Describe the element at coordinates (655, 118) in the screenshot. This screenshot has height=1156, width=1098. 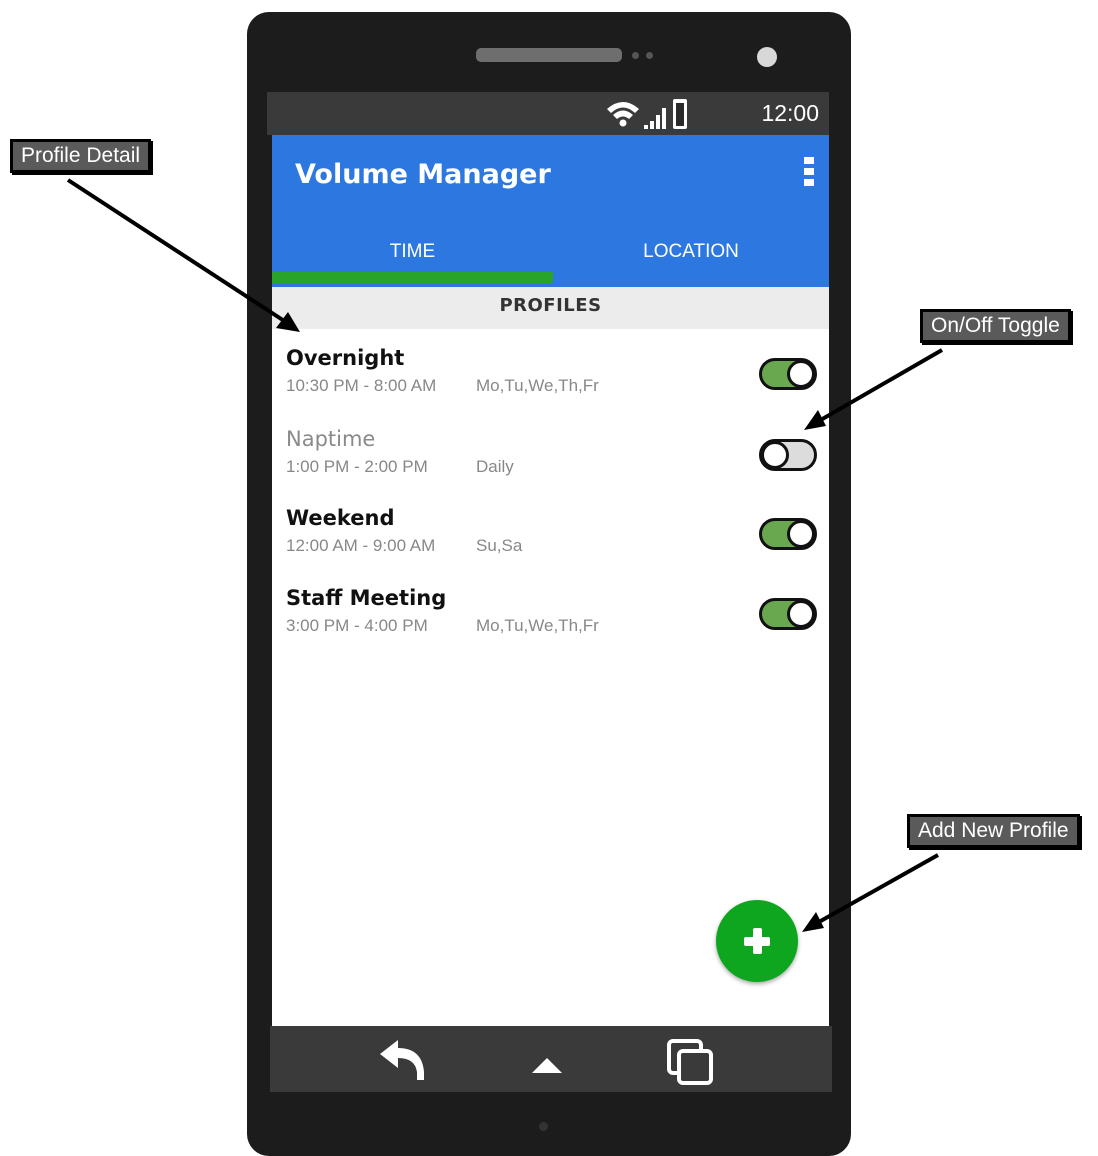
I see `signal-icon` at that location.